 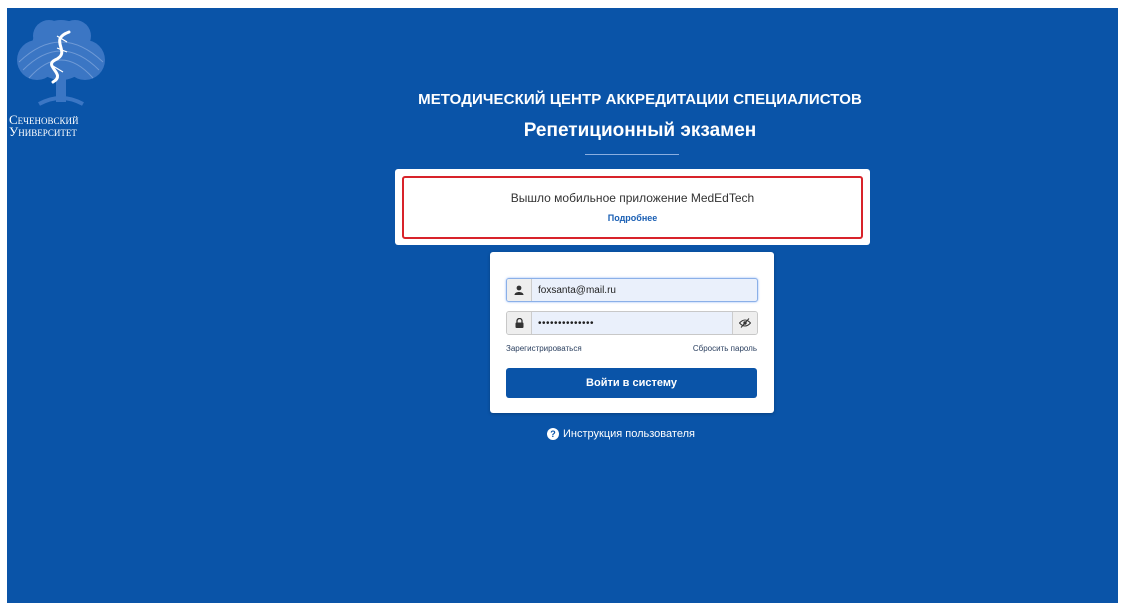 I want to click on lock-icon, so click(x=519, y=323).